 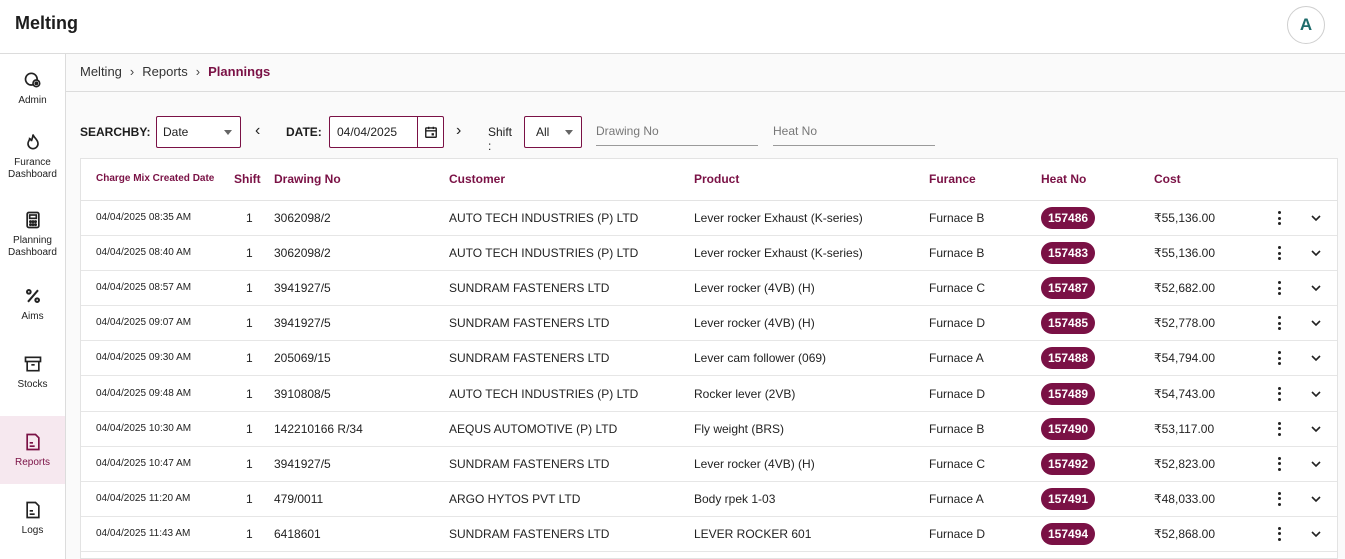 What do you see at coordinates (144, 463) in the screenshot?
I see `cell-created-date: 04/04/2025 10:47 AM` at bounding box center [144, 463].